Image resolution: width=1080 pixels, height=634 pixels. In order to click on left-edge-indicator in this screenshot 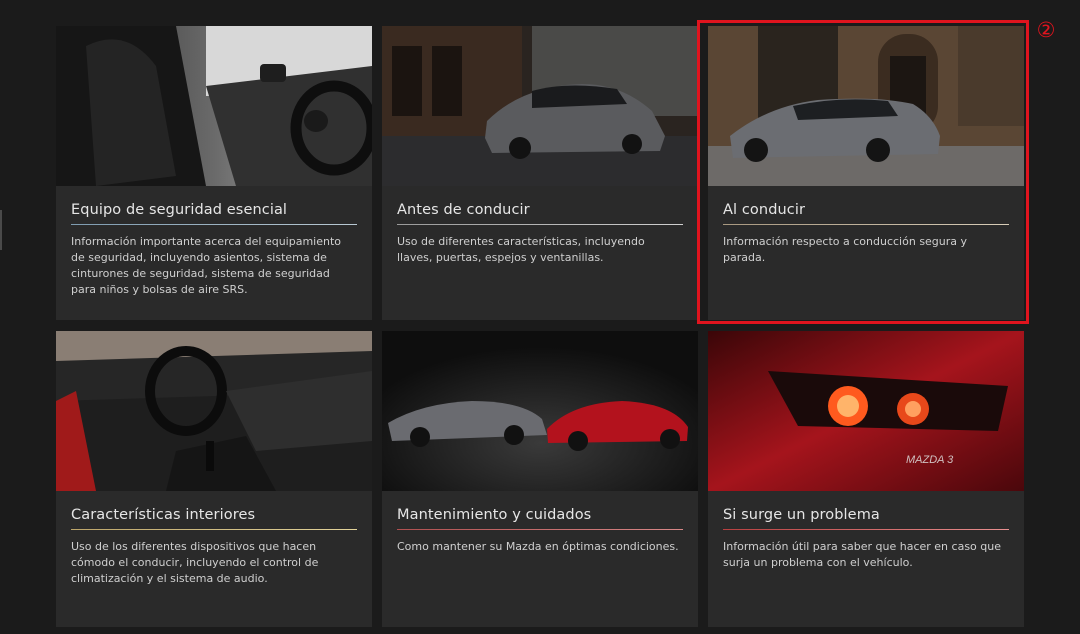, I will do `click(1, 230)`.